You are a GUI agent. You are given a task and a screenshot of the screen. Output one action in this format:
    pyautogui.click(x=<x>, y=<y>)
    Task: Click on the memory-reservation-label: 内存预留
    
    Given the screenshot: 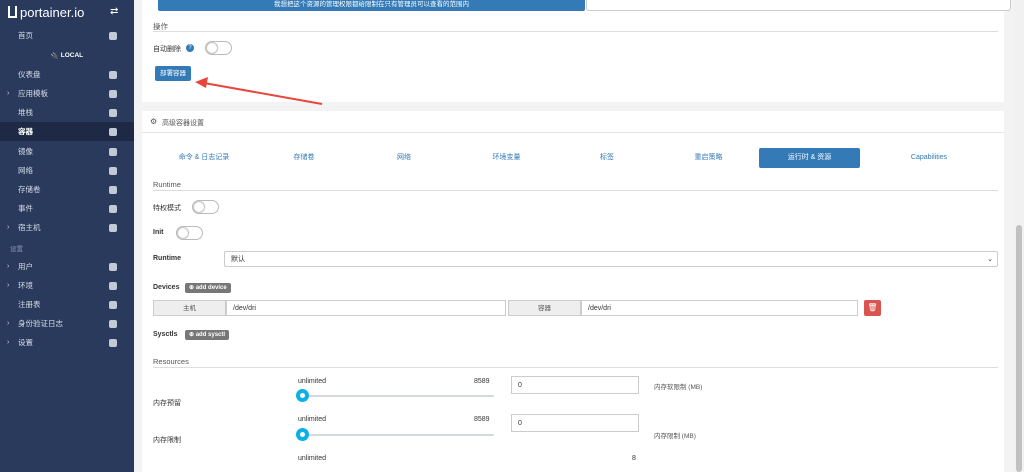 What is the action you would take?
    pyautogui.click(x=167, y=403)
    